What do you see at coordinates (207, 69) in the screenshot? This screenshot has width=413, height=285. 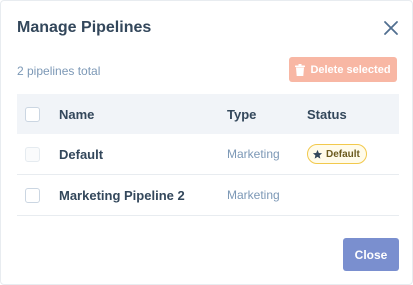 I see `table-toolbar: 2 pipelines total Delete selected` at bounding box center [207, 69].